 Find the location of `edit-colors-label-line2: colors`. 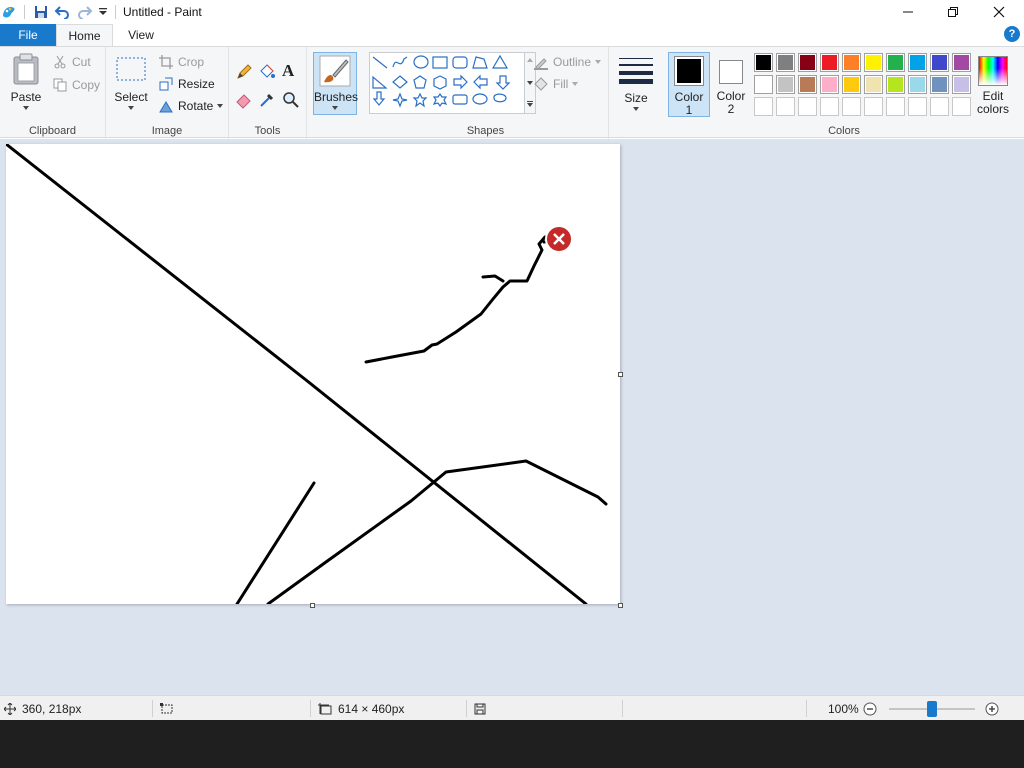

edit-colors-label-line2: colors is located at coordinates (992, 109).